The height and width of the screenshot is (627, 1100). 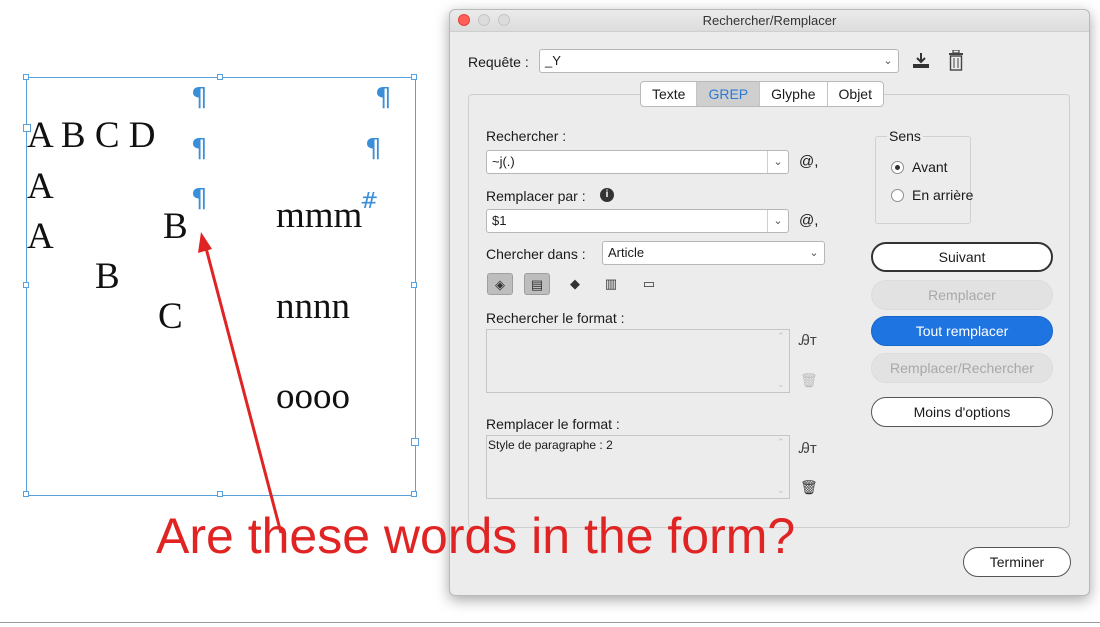 I want to click on divider, so click(x=550, y=622).